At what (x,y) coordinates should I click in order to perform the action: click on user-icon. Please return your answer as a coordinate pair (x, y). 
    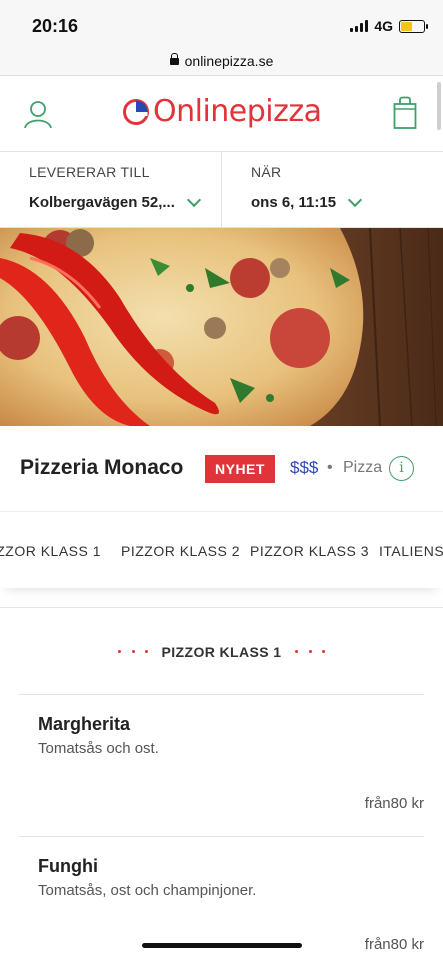
    Looking at the image, I should click on (38, 114).